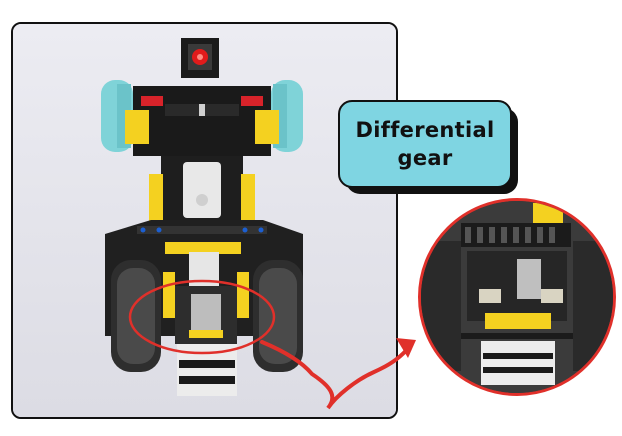 The width and height of the screenshot is (622, 436). Describe the element at coordinates (336, 375) in the screenshot. I see `curved-arrow-icon` at that location.